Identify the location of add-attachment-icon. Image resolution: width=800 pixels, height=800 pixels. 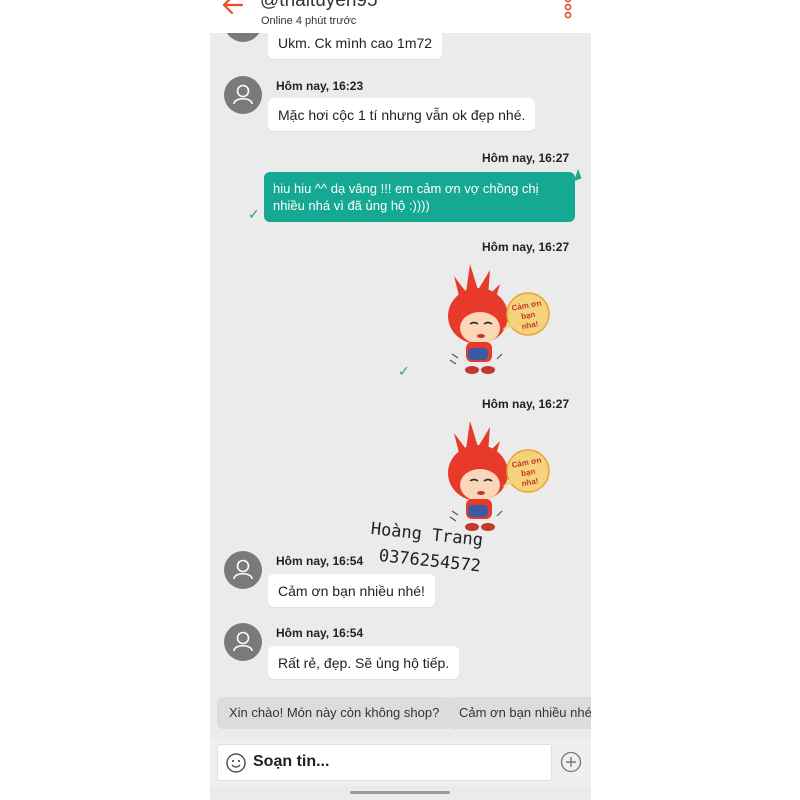
(571, 762).